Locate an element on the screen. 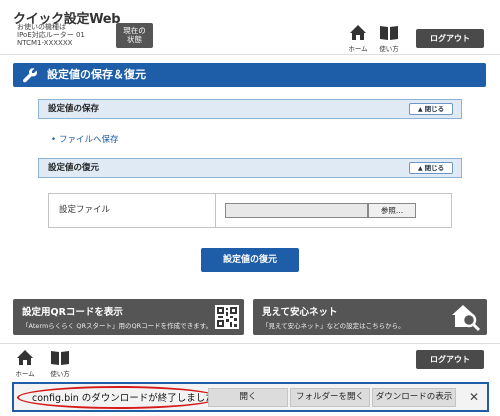  restore-section-title: 設定値の復元 is located at coordinates (74, 168).